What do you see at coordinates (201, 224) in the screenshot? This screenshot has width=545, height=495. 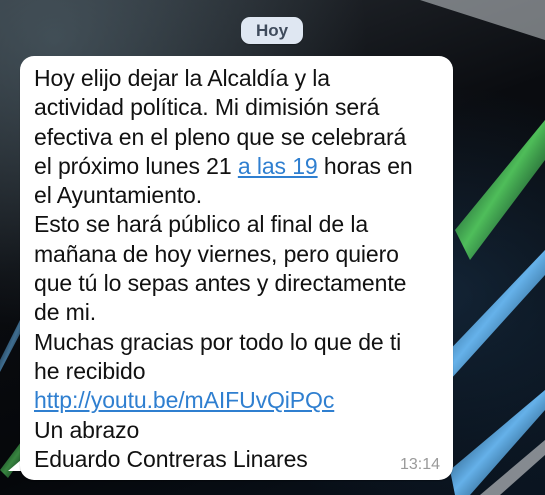 I see `message-line: Esto se hará público al final de la` at bounding box center [201, 224].